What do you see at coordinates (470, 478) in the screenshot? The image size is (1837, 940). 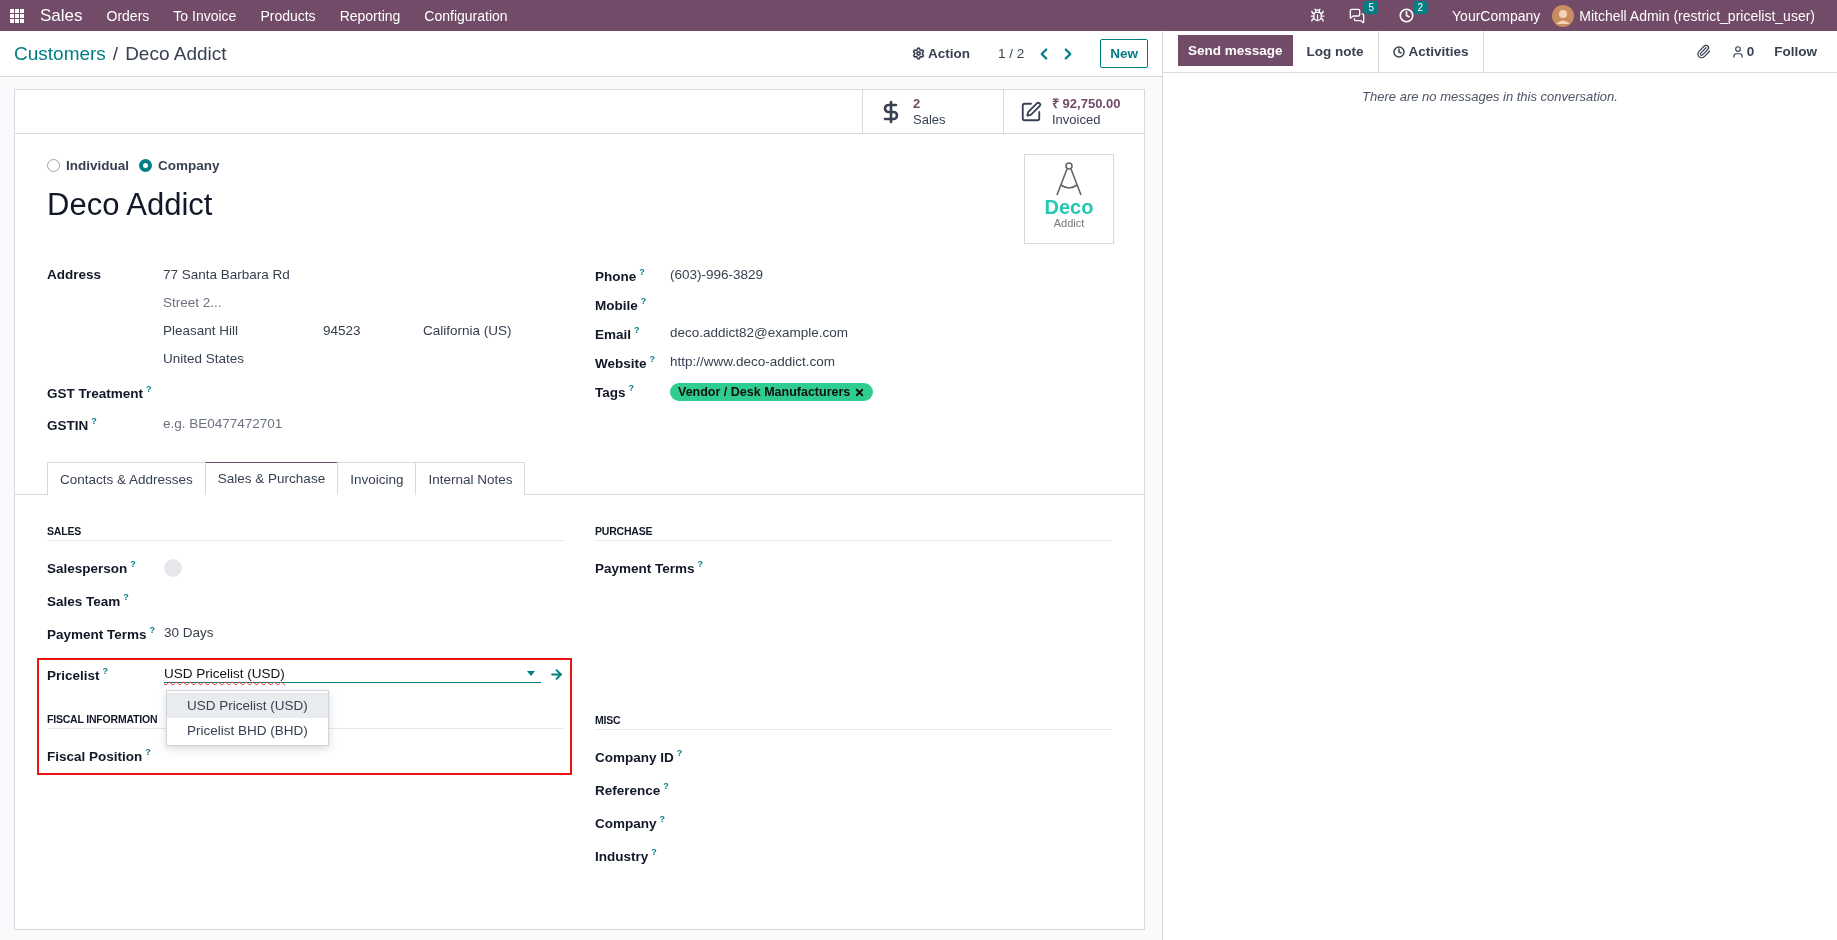 I see `form-tab: Internal Notes` at bounding box center [470, 478].